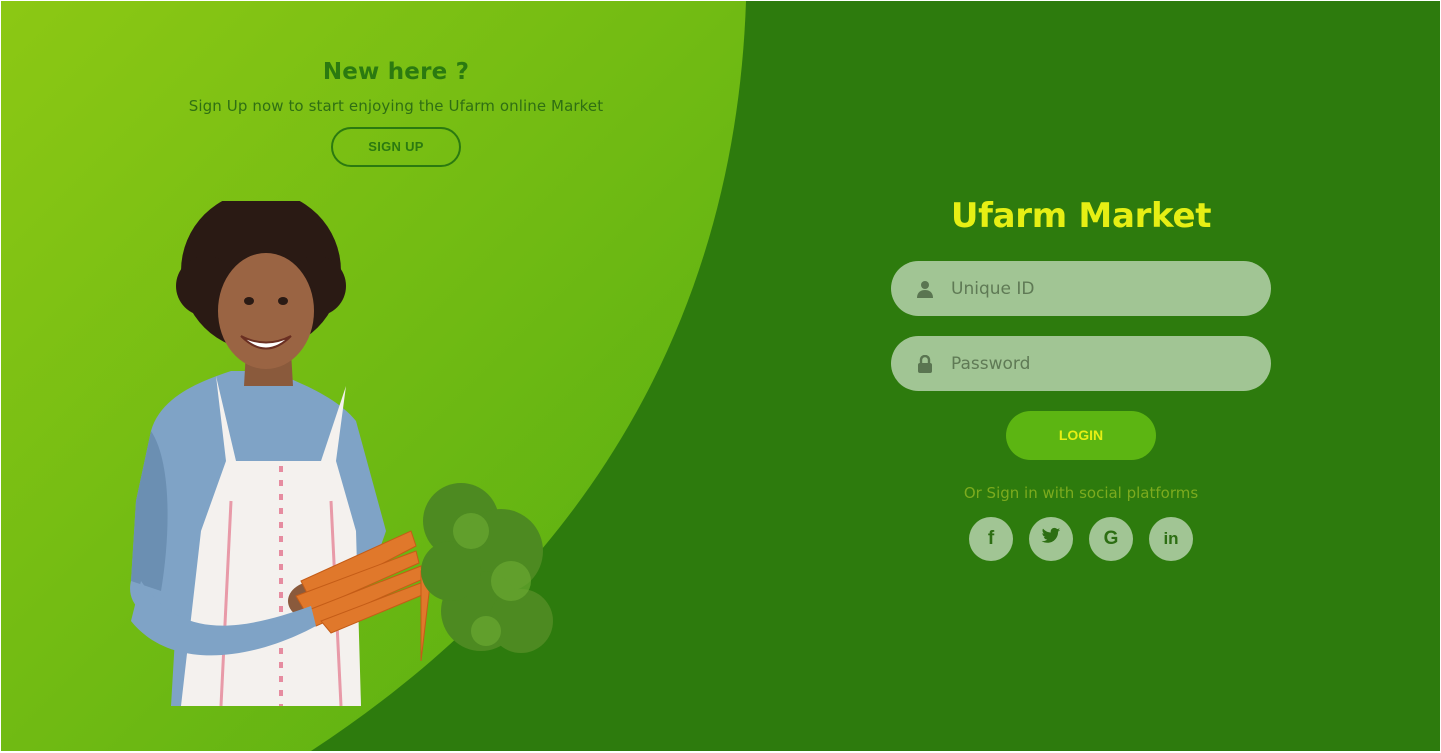 The height and width of the screenshot is (753, 1441). What do you see at coordinates (1101, 363) in the screenshot?
I see `password-input` at bounding box center [1101, 363].